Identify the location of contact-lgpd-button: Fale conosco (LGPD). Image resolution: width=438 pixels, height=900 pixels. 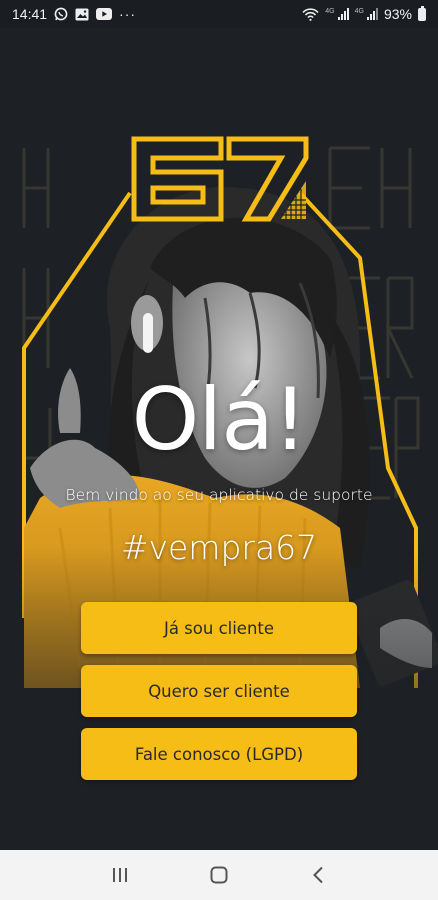
(219, 754).